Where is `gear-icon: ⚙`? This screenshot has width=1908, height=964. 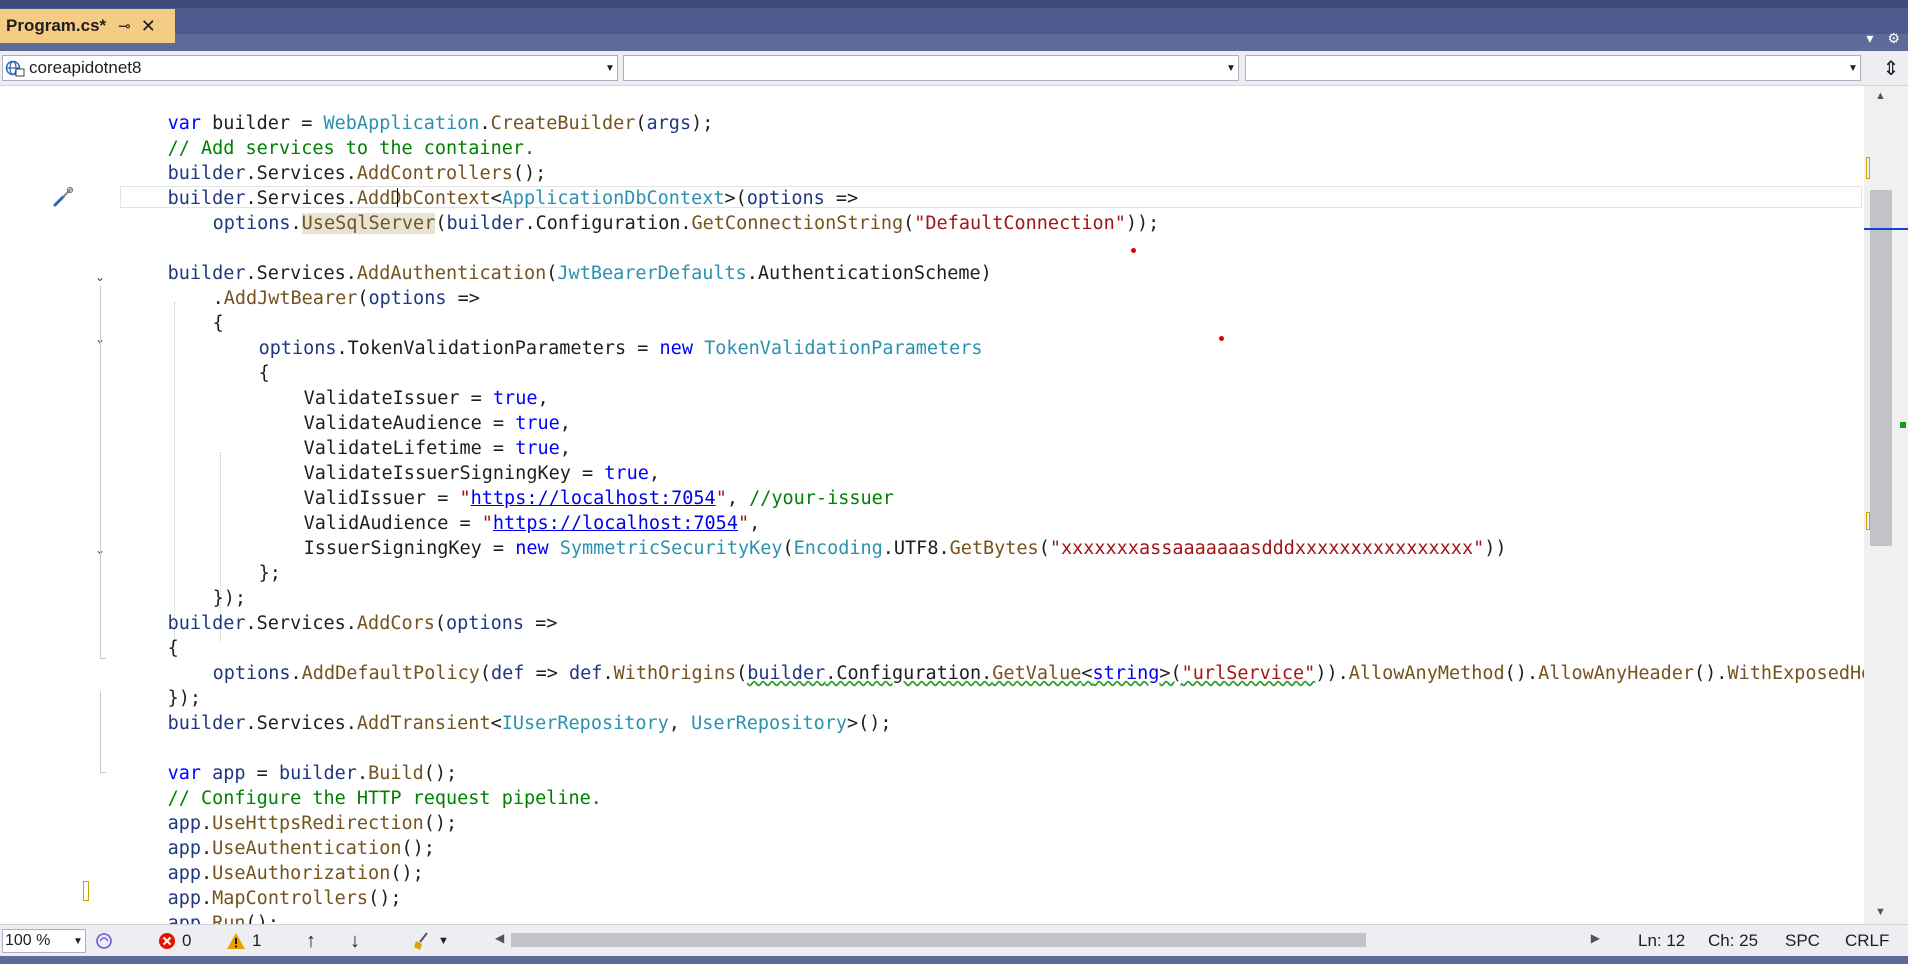
gear-icon: ⚙ is located at coordinates (1893, 38).